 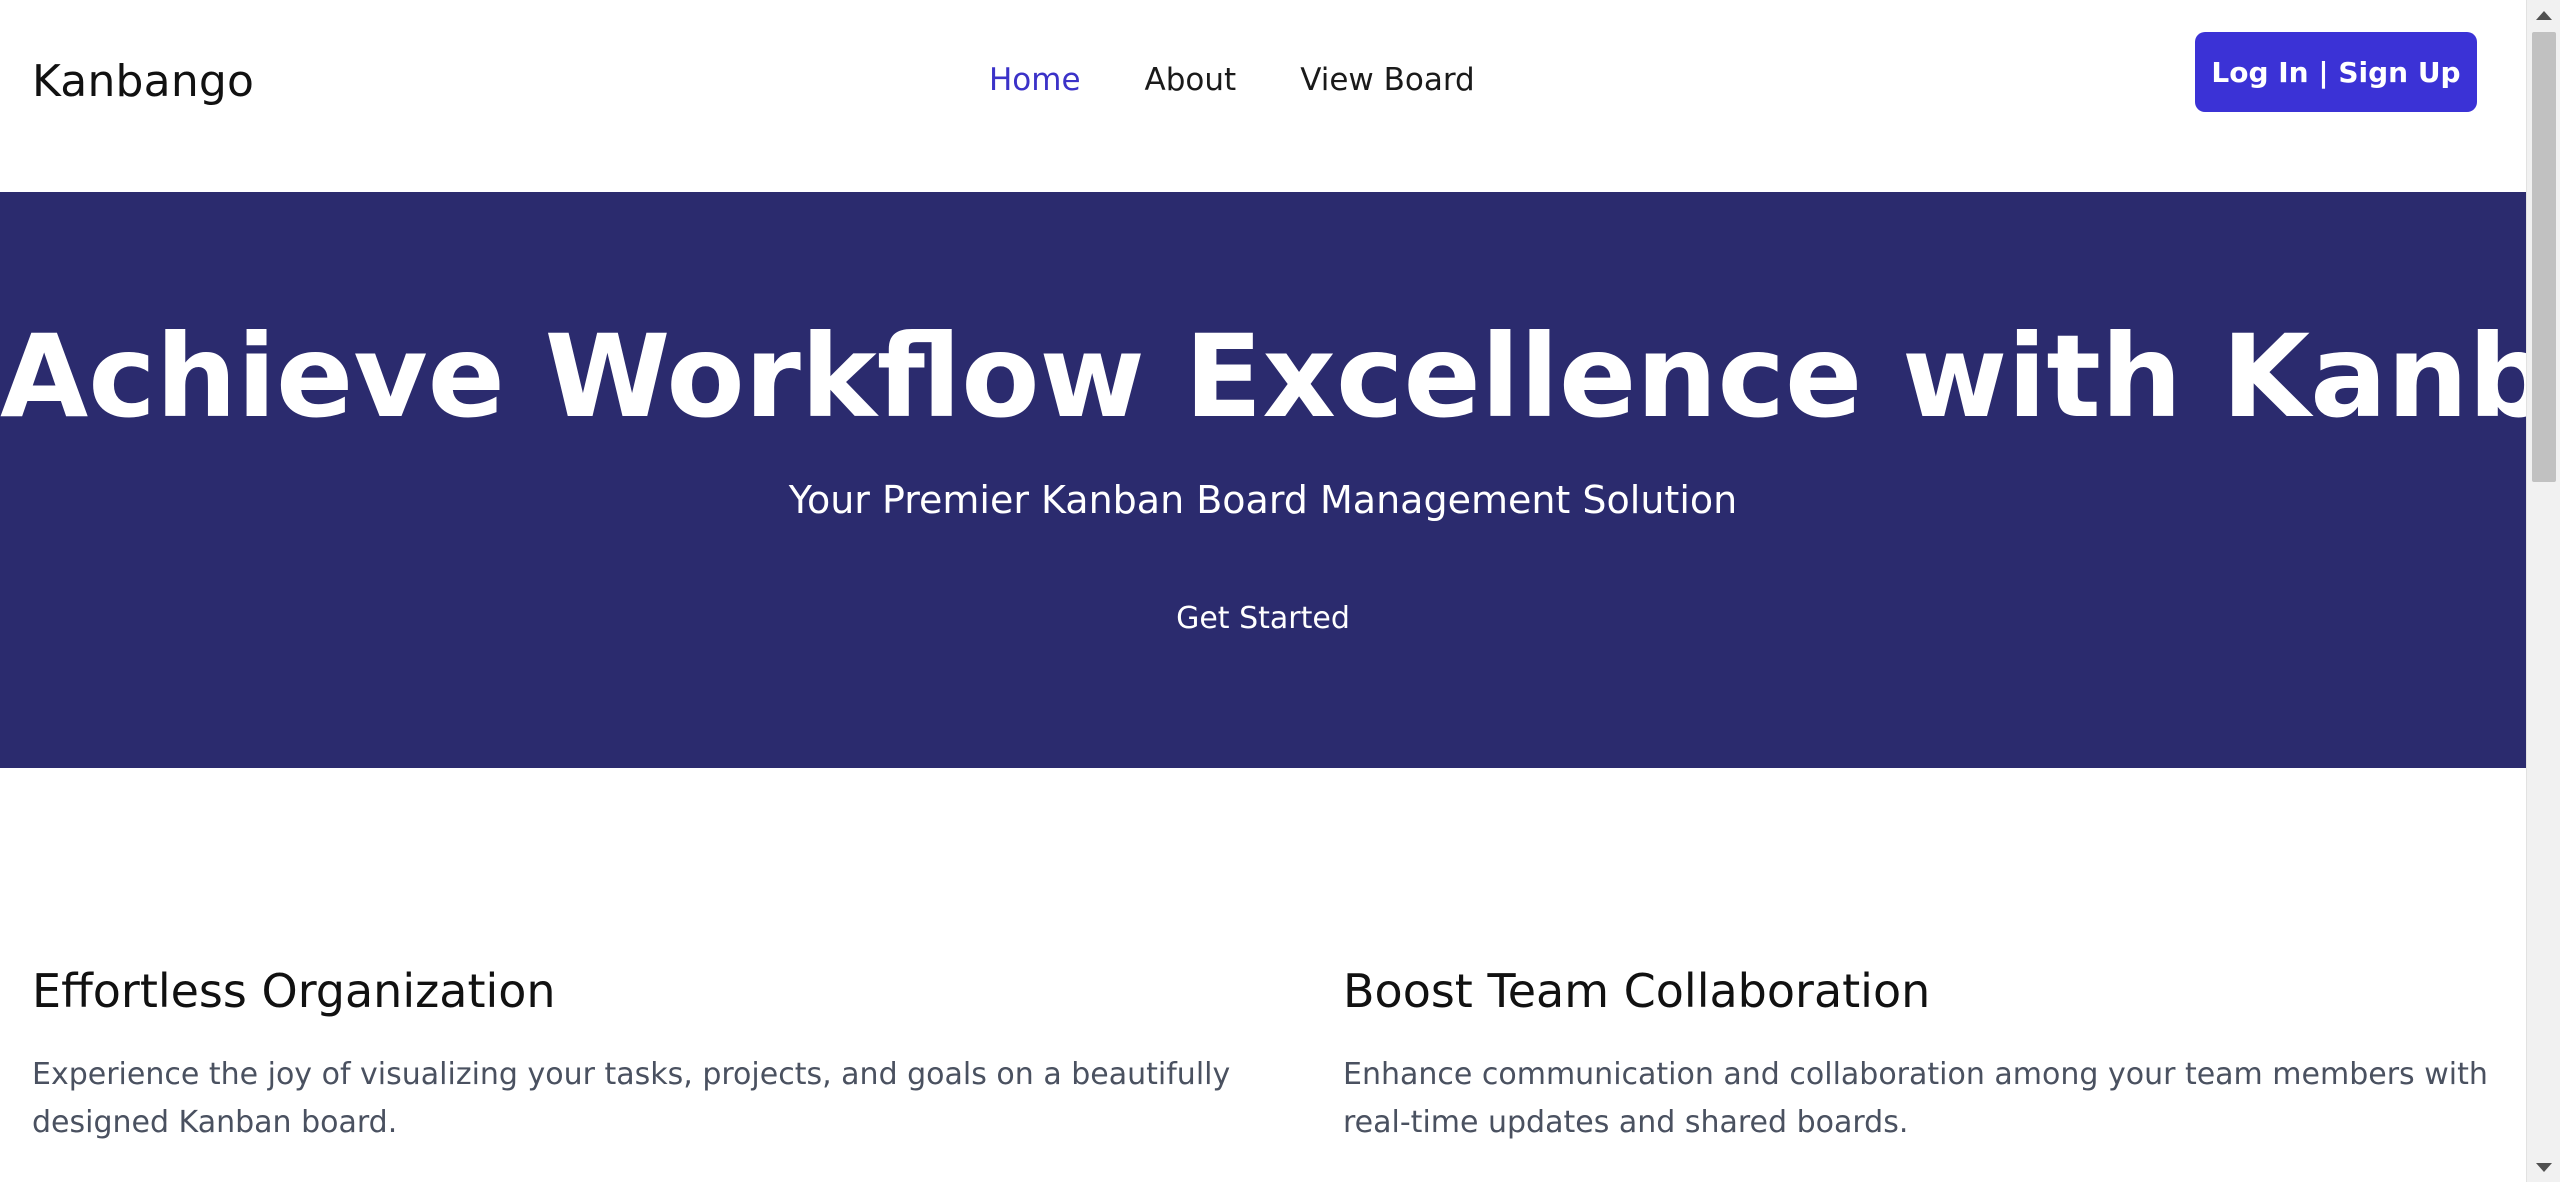 I want to click on feature-title: Boost Team Collaboration, so click(x=1637, y=991).